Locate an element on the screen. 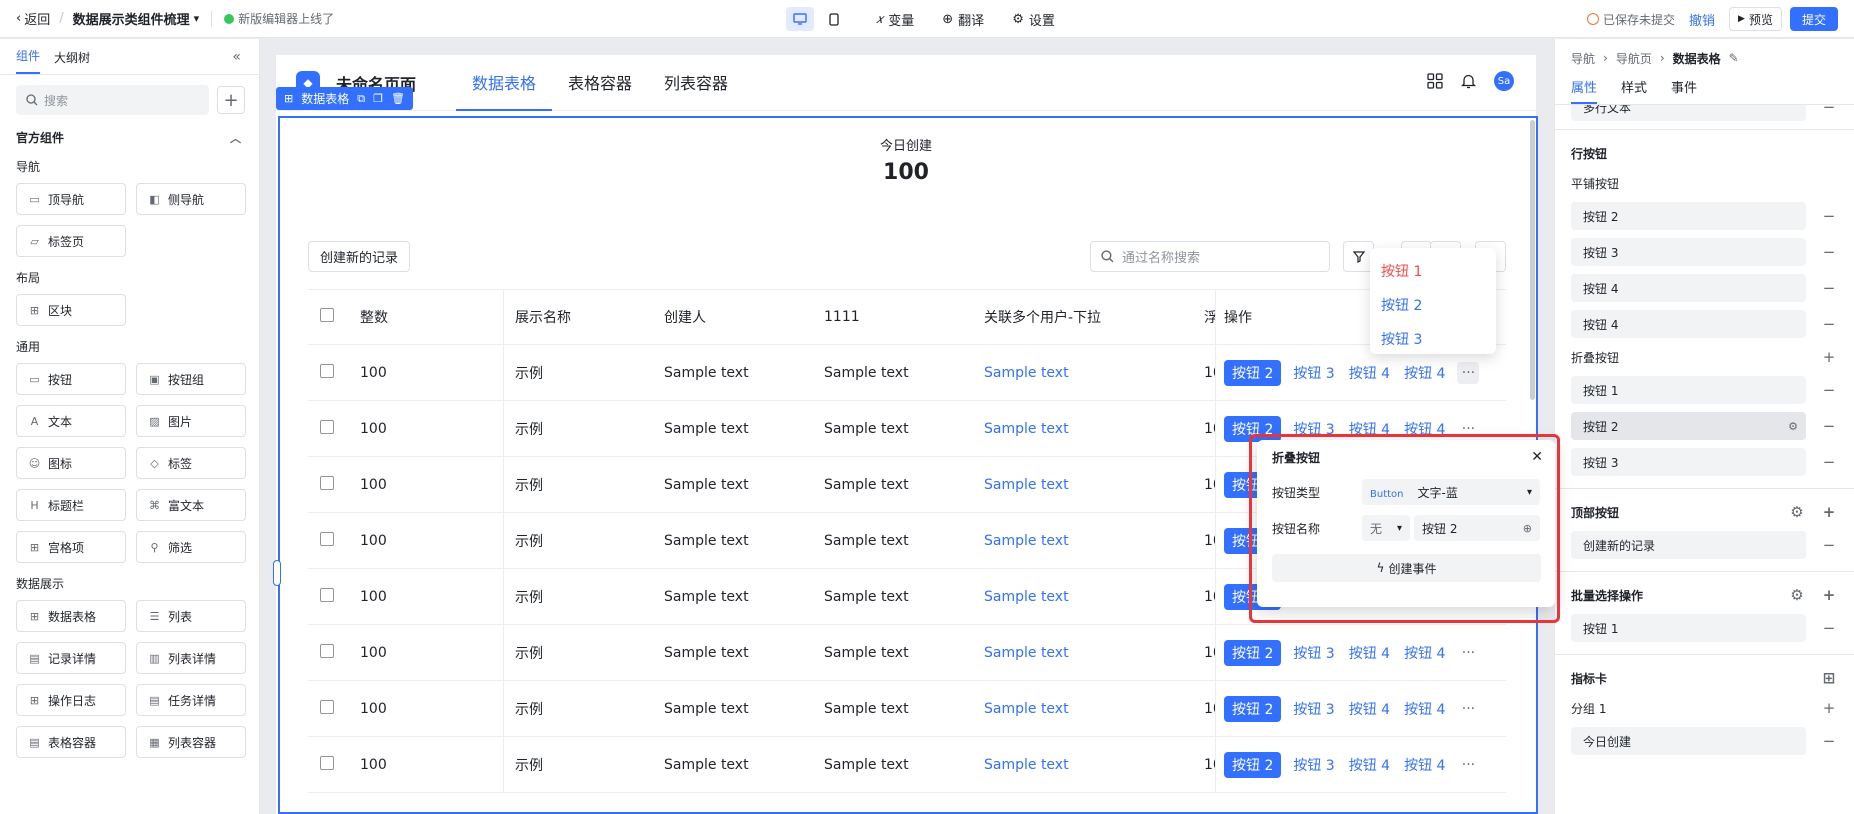 This screenshot has height=814, width=1854. dropdown-item-2: 按钮 2 is located at coordinates (1433, 305).